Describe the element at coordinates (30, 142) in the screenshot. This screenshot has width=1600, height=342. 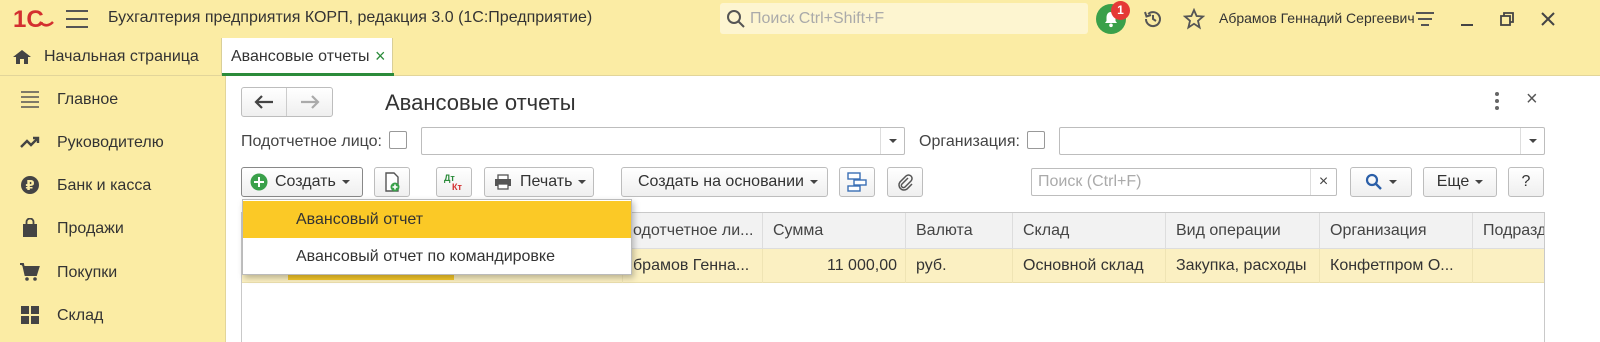
I see `trend-icon` at that location.